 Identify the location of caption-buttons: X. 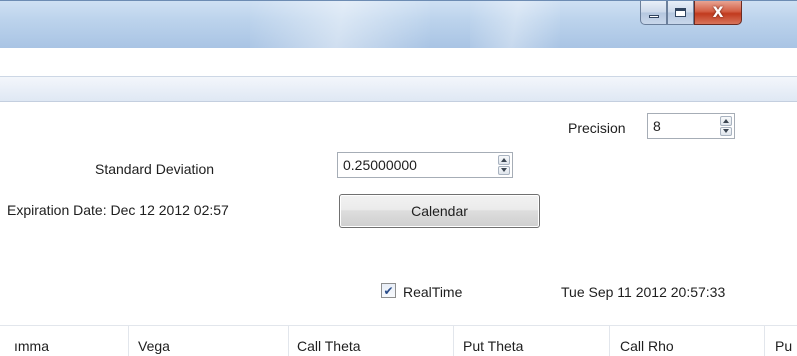
(691, 13).